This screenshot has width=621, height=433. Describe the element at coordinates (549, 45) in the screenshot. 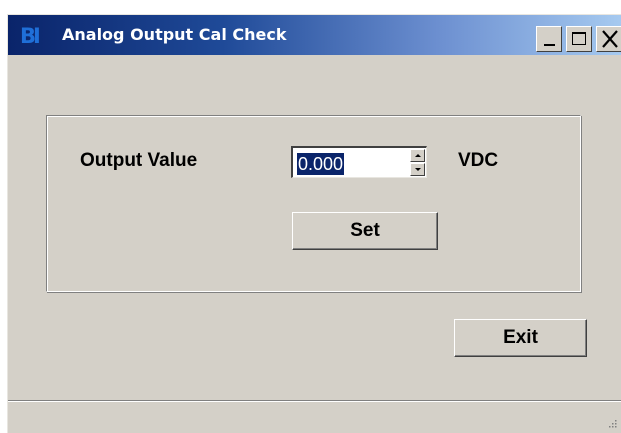

I see `minimize-icon` at that location.